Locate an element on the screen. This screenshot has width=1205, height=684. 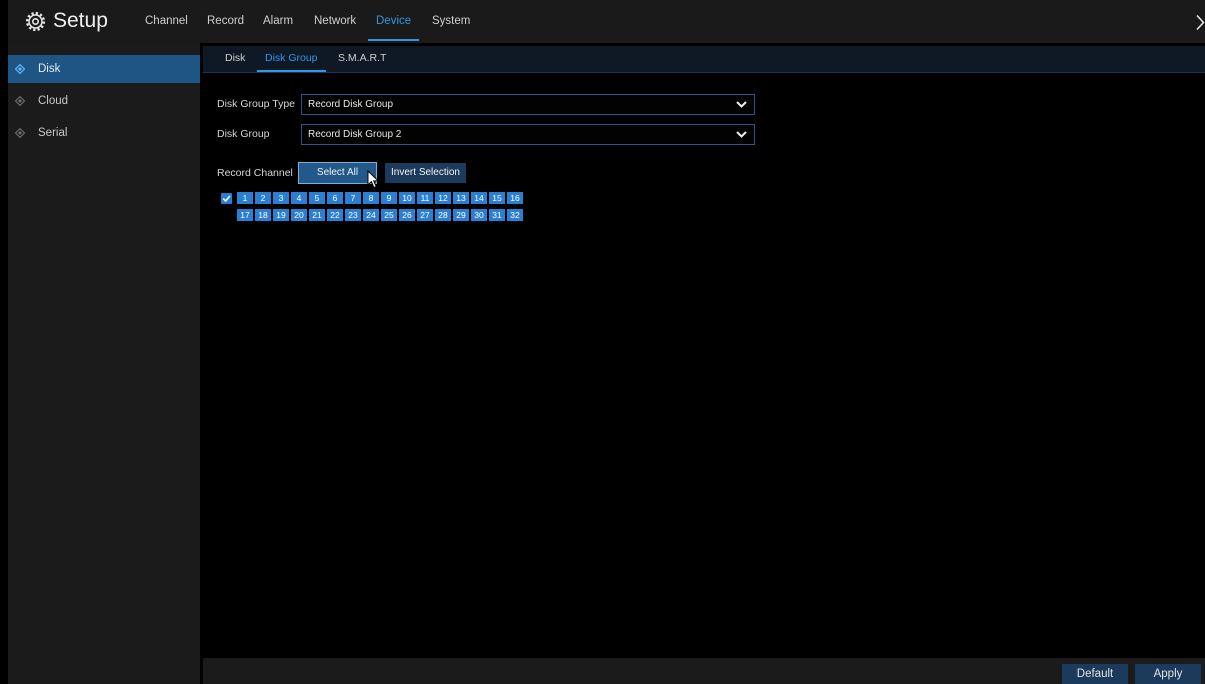
disk-group-value: Record Disk Group 2 is located at coordinates (355, 134).